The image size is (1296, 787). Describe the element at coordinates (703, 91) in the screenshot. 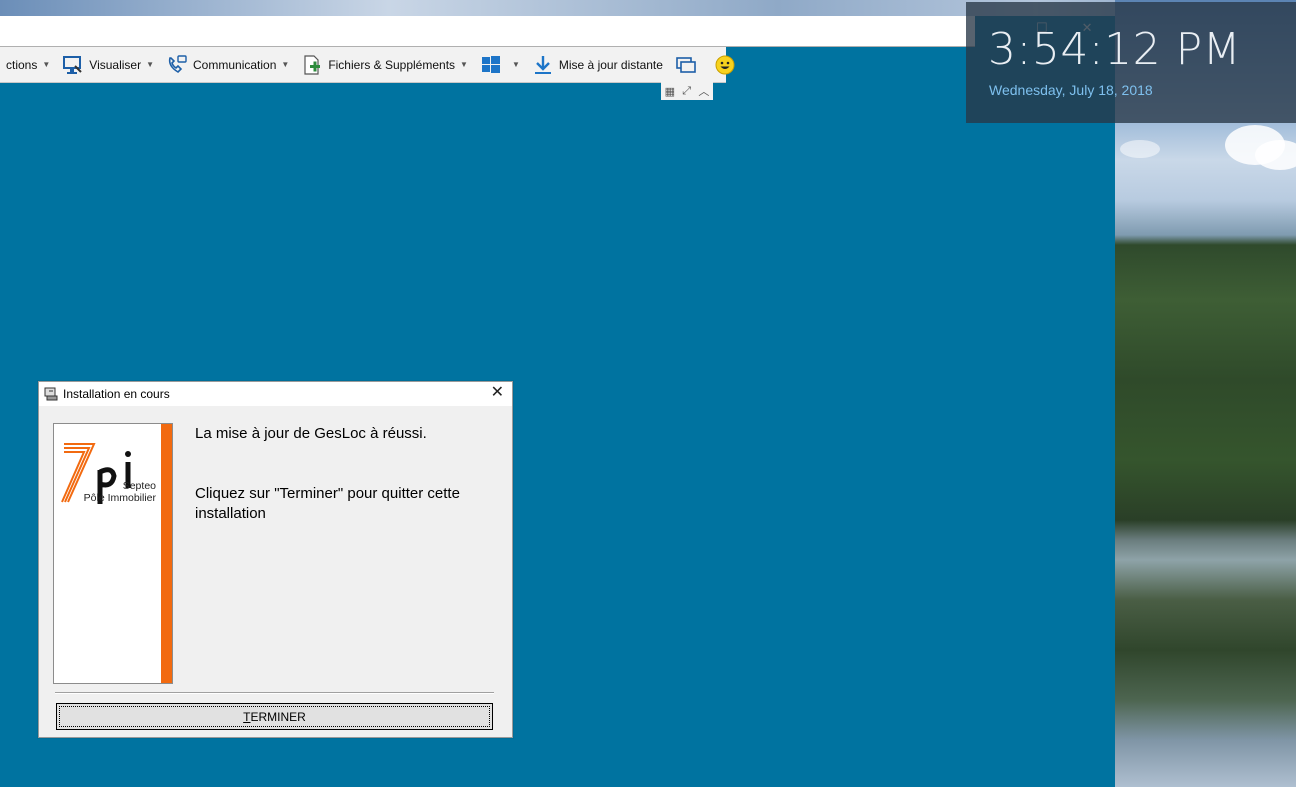

I see `chevron-up-icon: ︿` at that location.